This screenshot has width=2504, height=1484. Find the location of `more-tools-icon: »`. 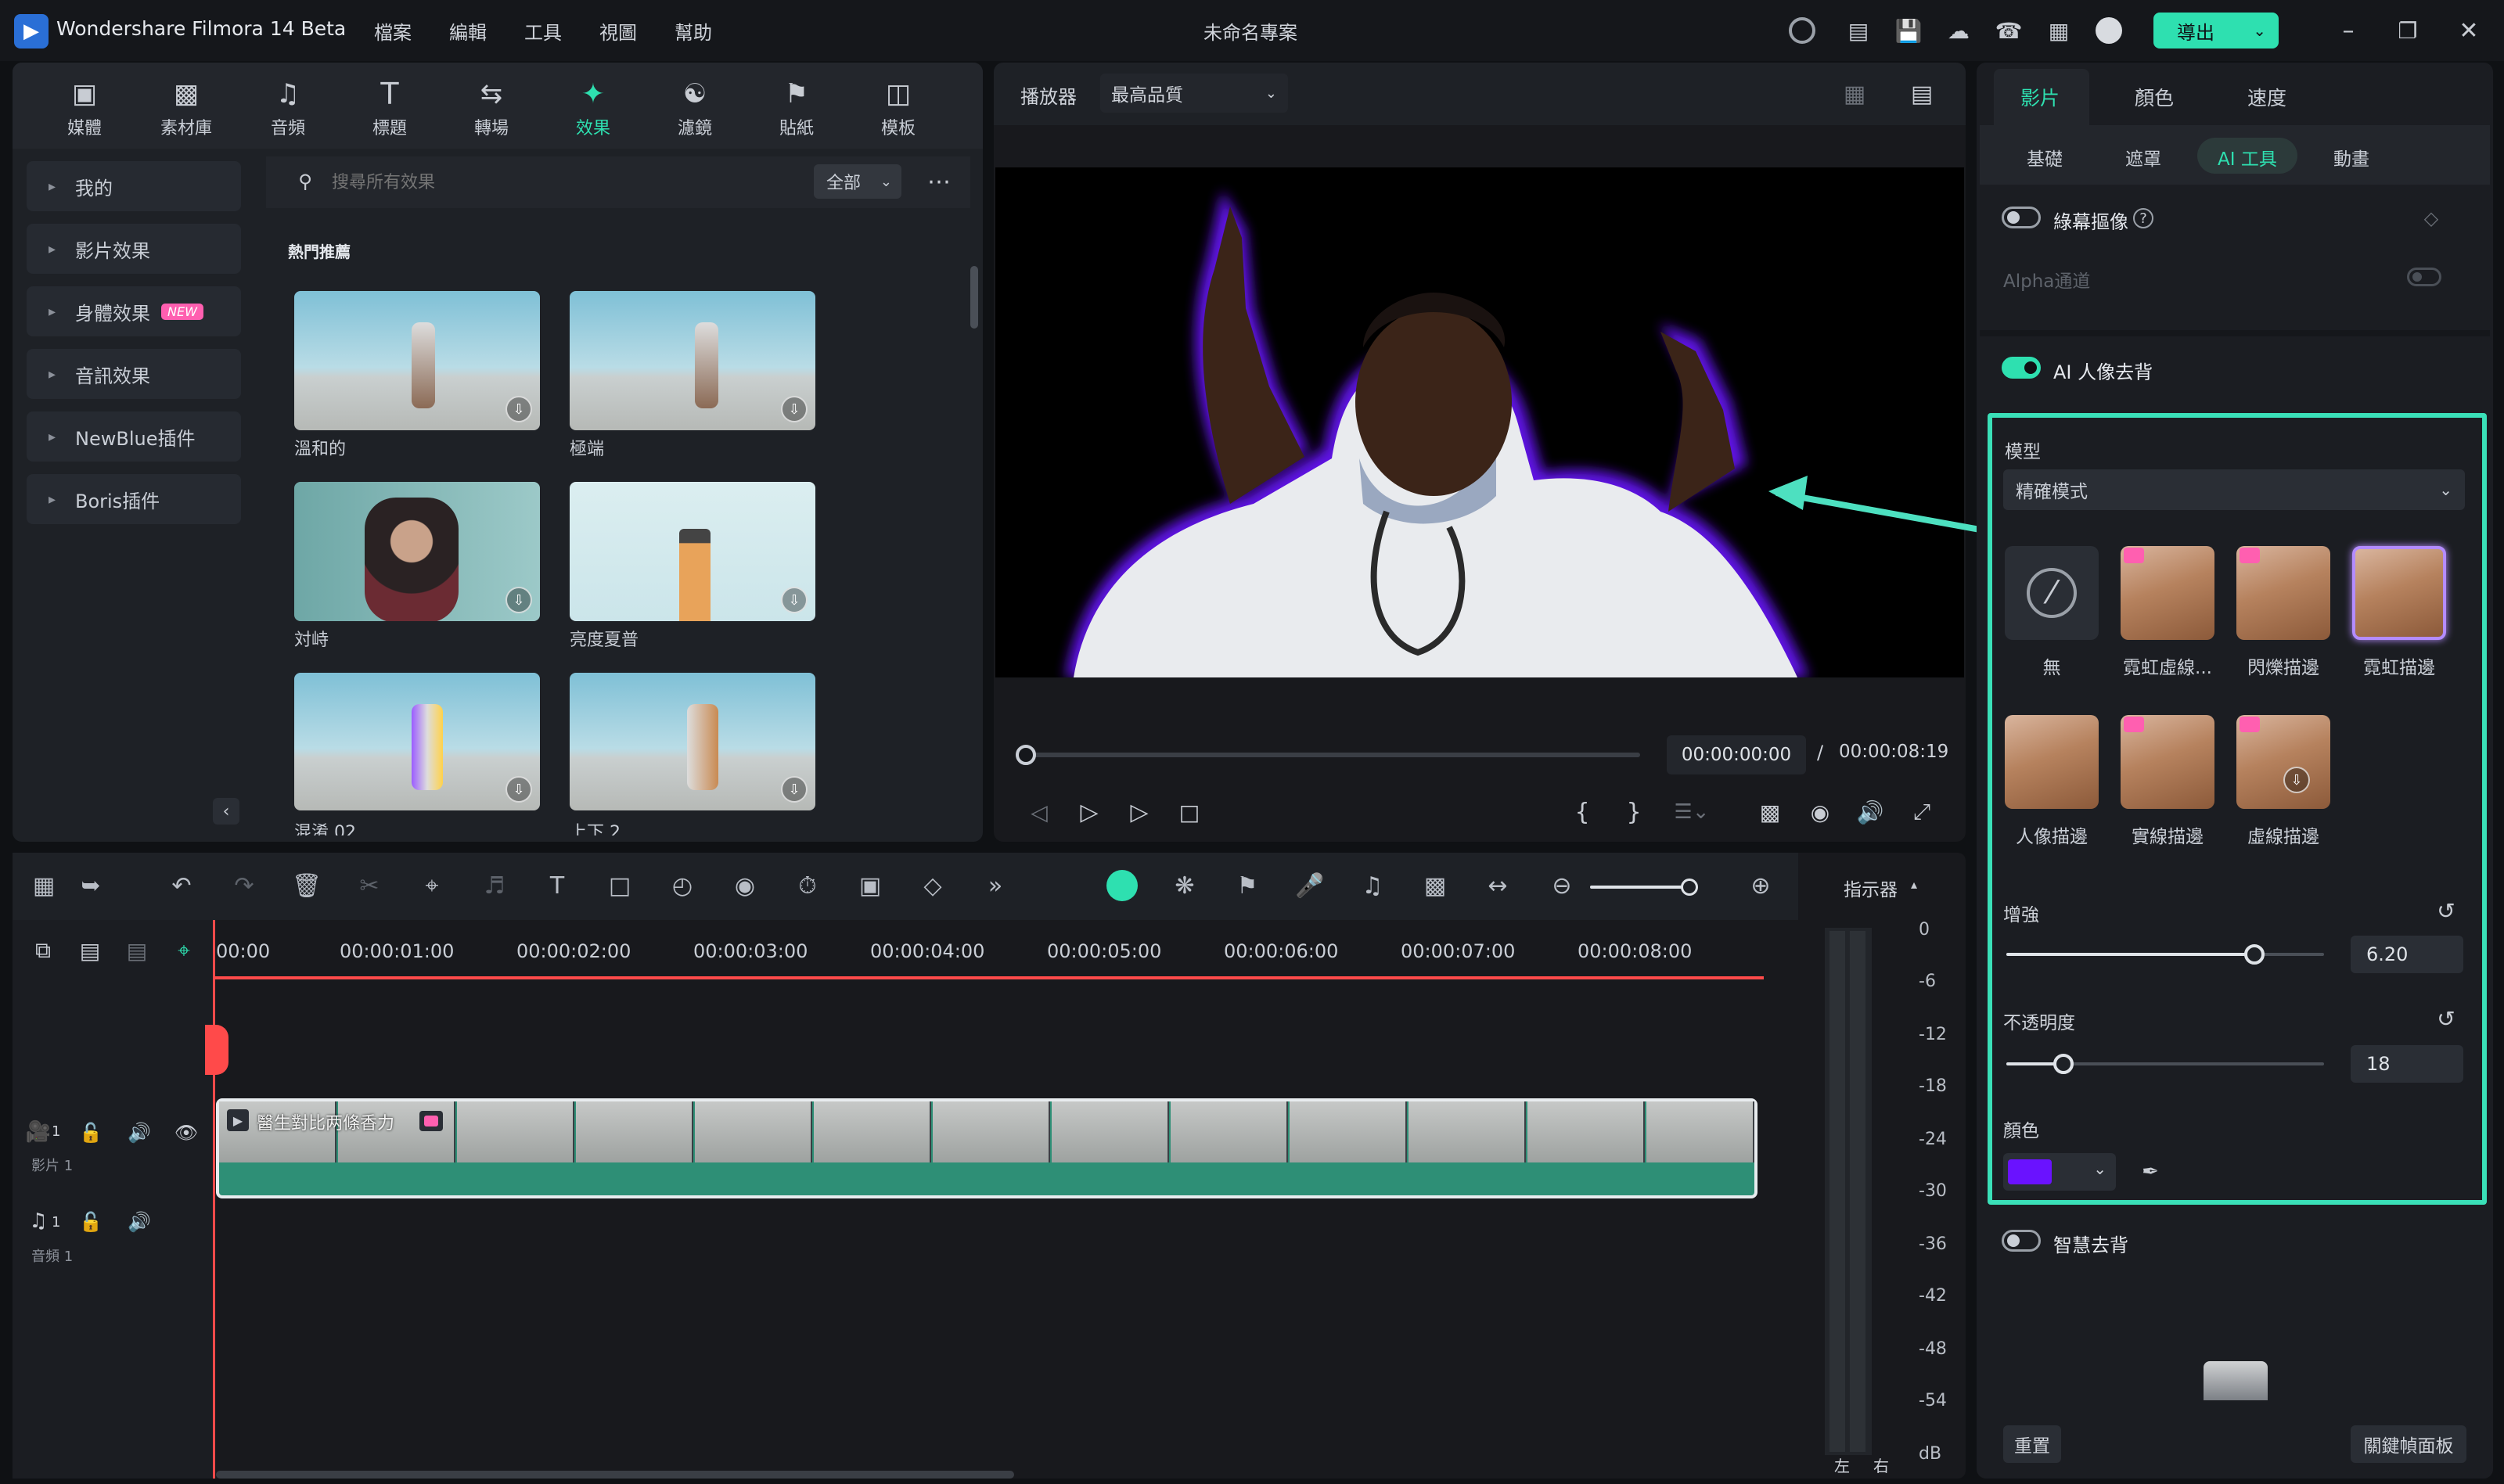

more-tools-icon: » is located at coordinates (995, 886).